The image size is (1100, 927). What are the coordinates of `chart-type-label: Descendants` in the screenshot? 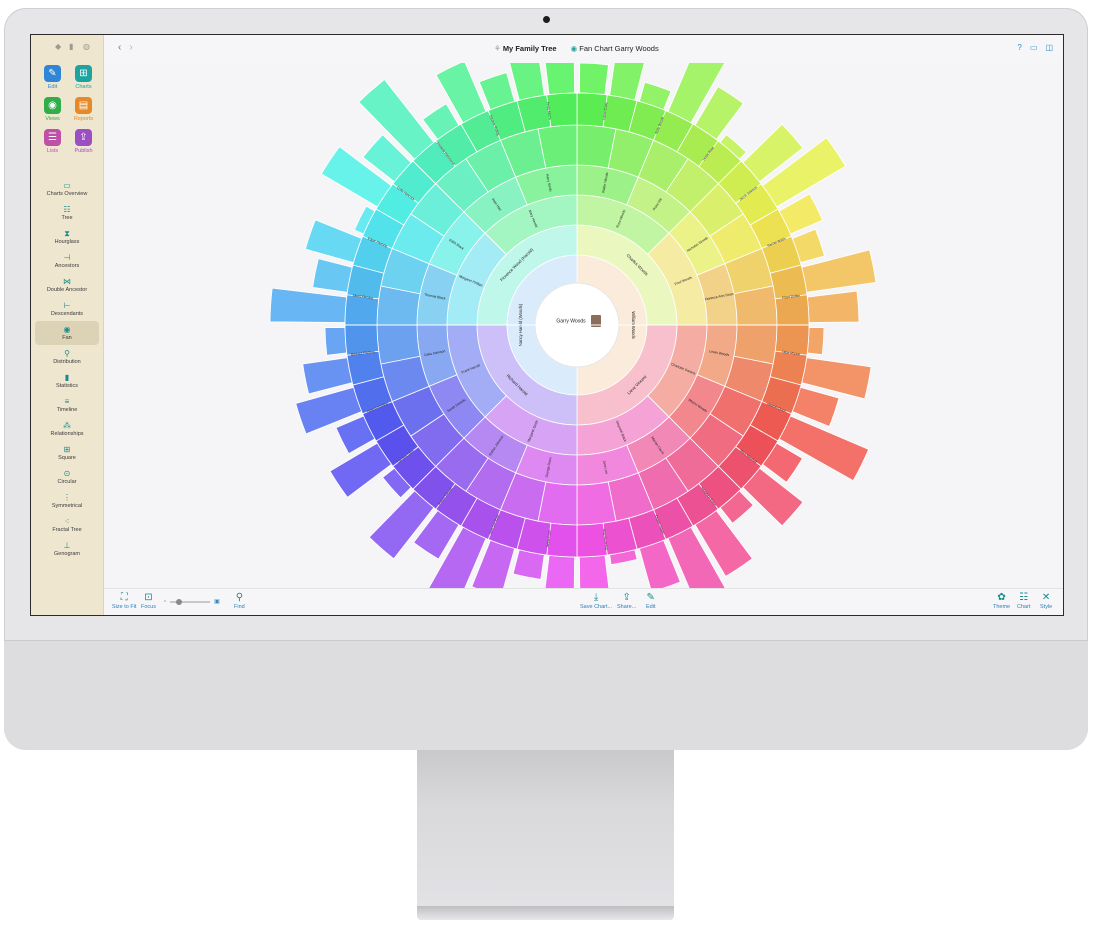 It's located at (67, 314).